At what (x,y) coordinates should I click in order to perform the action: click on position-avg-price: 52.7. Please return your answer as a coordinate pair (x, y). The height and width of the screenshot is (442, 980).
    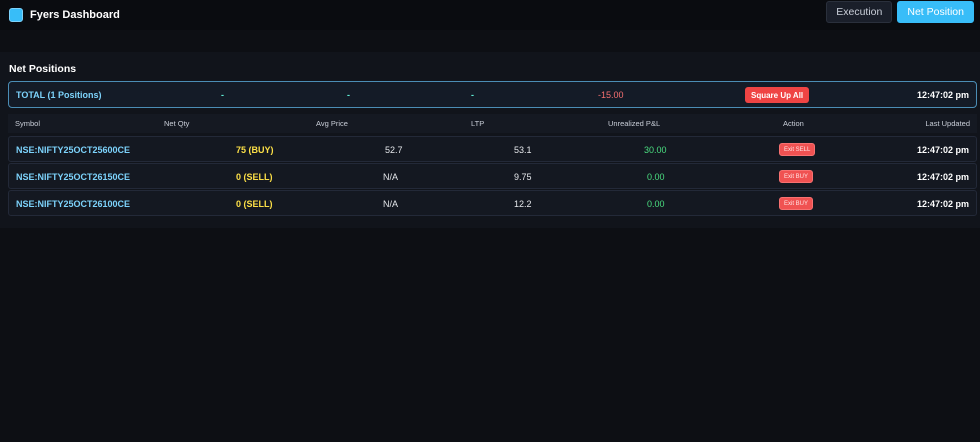
    Looking at the image, I should click on (394, 150).